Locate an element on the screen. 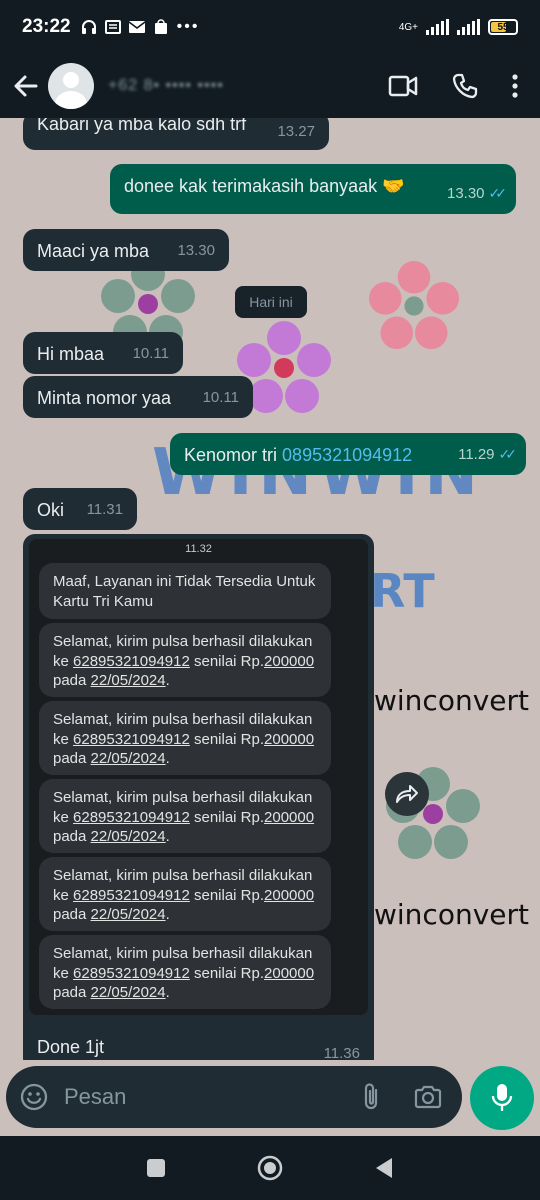 The width and height of the screenshot is (540, 1200). battery-level: 55 is located at coordinates (503, 27).